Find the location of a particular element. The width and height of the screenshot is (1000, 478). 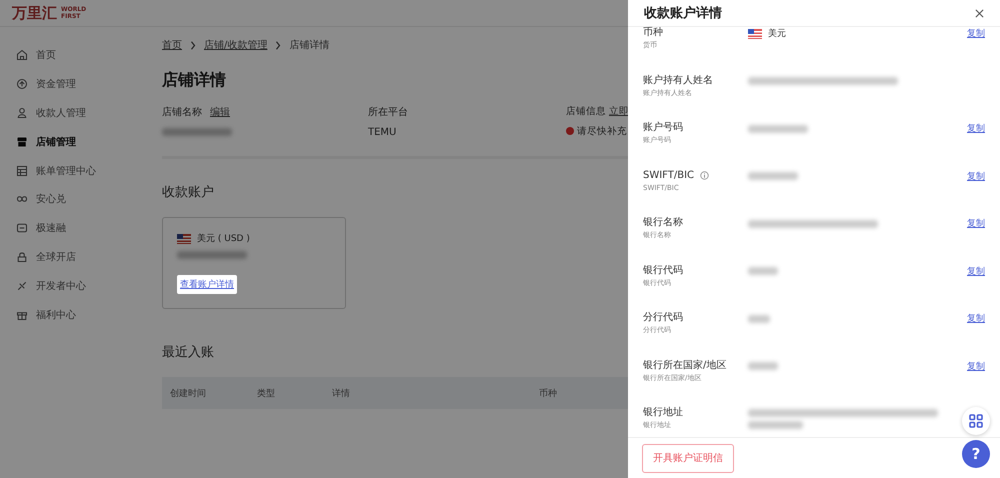

sidebar-item: 开发者中心 is located at coordinates (75, 285).